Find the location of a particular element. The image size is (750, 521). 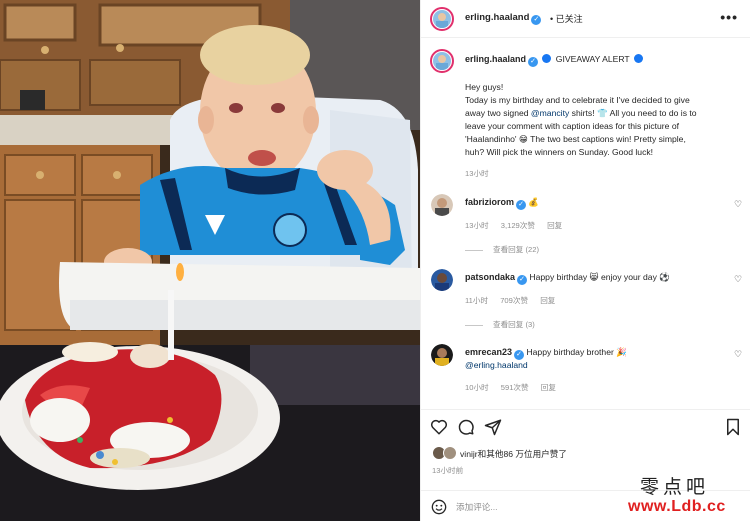

comment-author: emrecan23 is located at coordinates (488, 352).